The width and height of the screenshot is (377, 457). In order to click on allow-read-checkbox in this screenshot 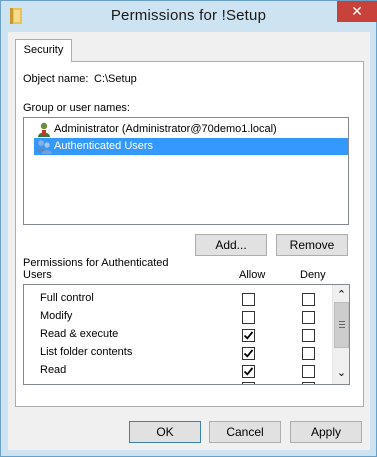, I will do `click(248, 371)`.